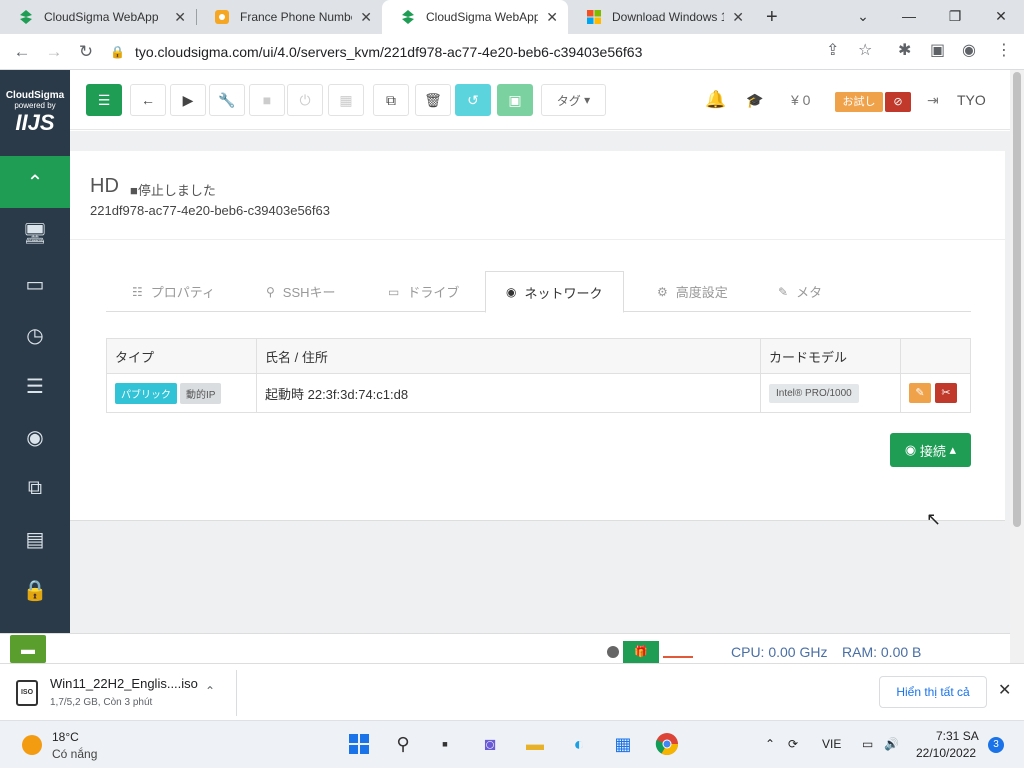  I want to click on back-button: ←, so click(148, 100).